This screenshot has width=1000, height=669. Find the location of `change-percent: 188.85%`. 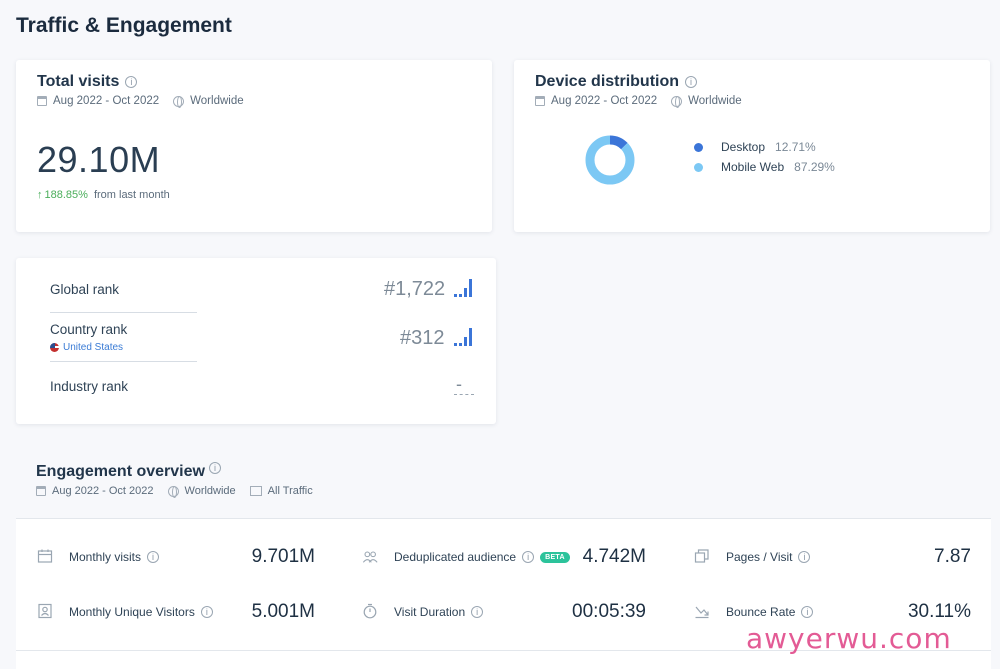

change-percent: 188.85% is located at coordinates (66, 195).